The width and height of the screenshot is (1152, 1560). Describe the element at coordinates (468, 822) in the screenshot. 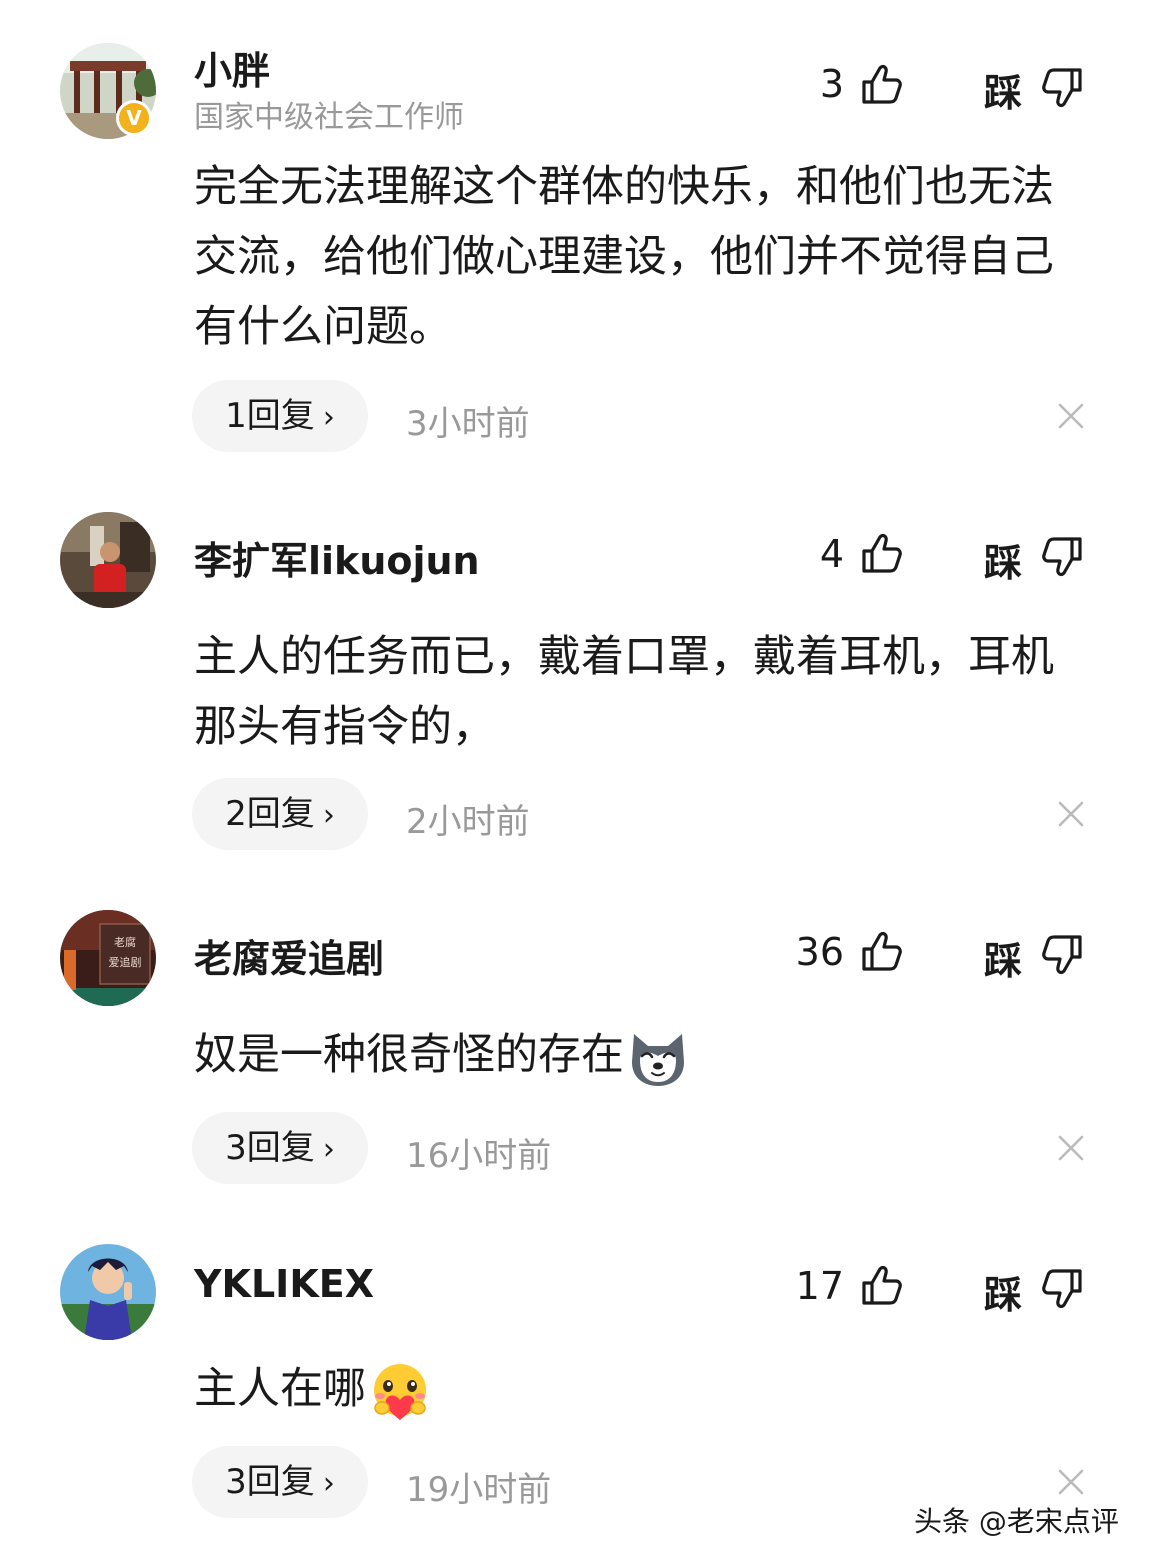

I see `timestamp: 2小时前` at that location.